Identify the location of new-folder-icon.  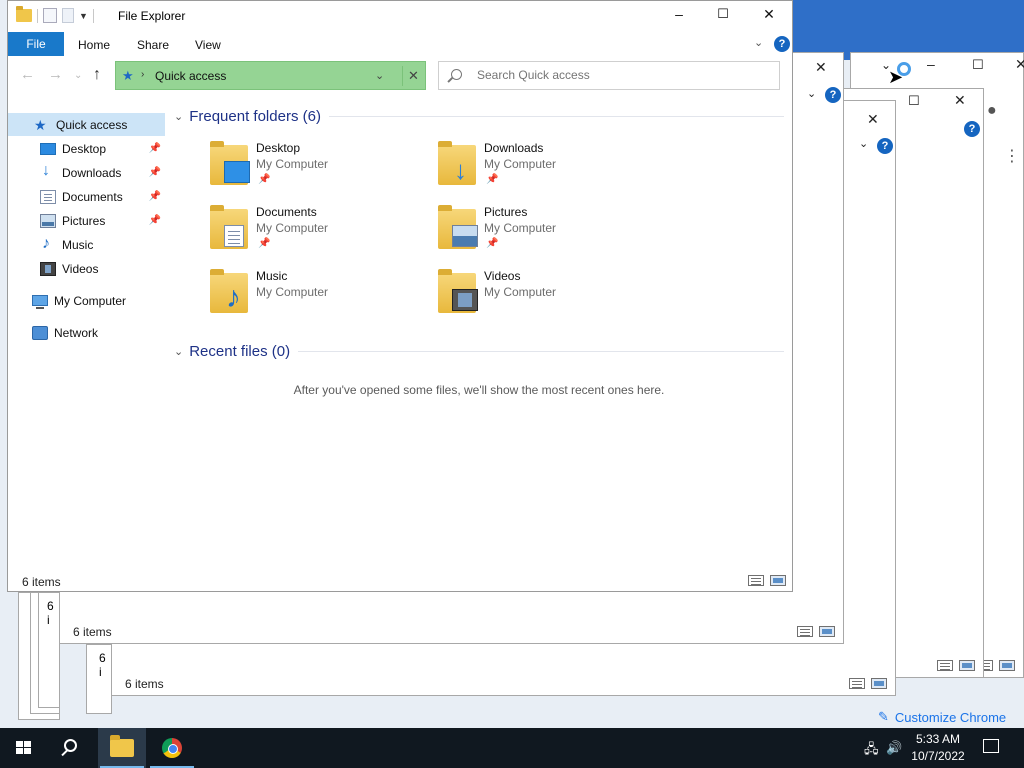
(68, 15).